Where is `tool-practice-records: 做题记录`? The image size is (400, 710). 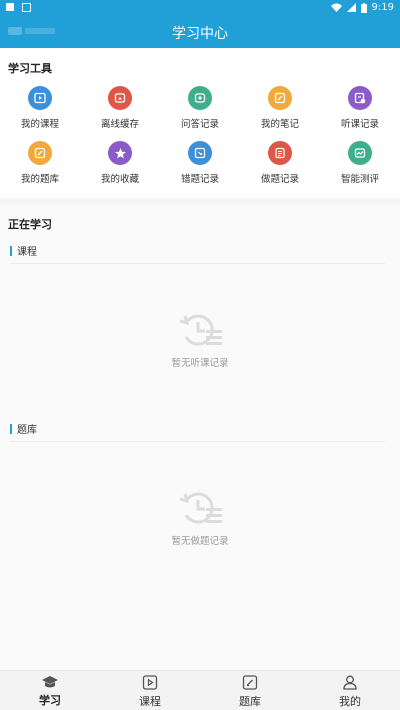
tool-practice-records: 做题记录 is located at coordinates (280, 163).